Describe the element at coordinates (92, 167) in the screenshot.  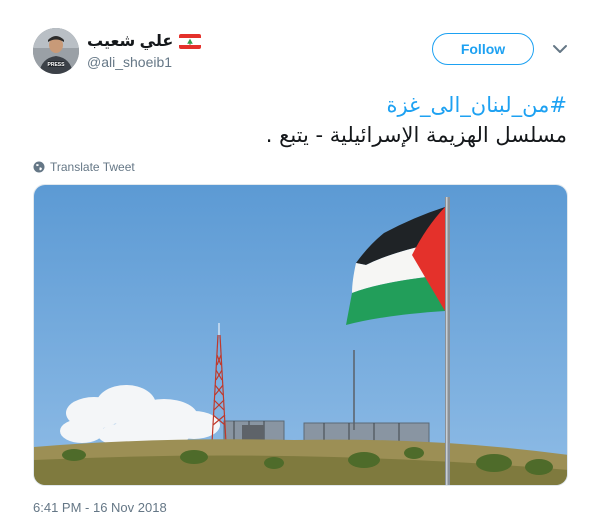
I see `translate-label: Translate Tweet` at that location.